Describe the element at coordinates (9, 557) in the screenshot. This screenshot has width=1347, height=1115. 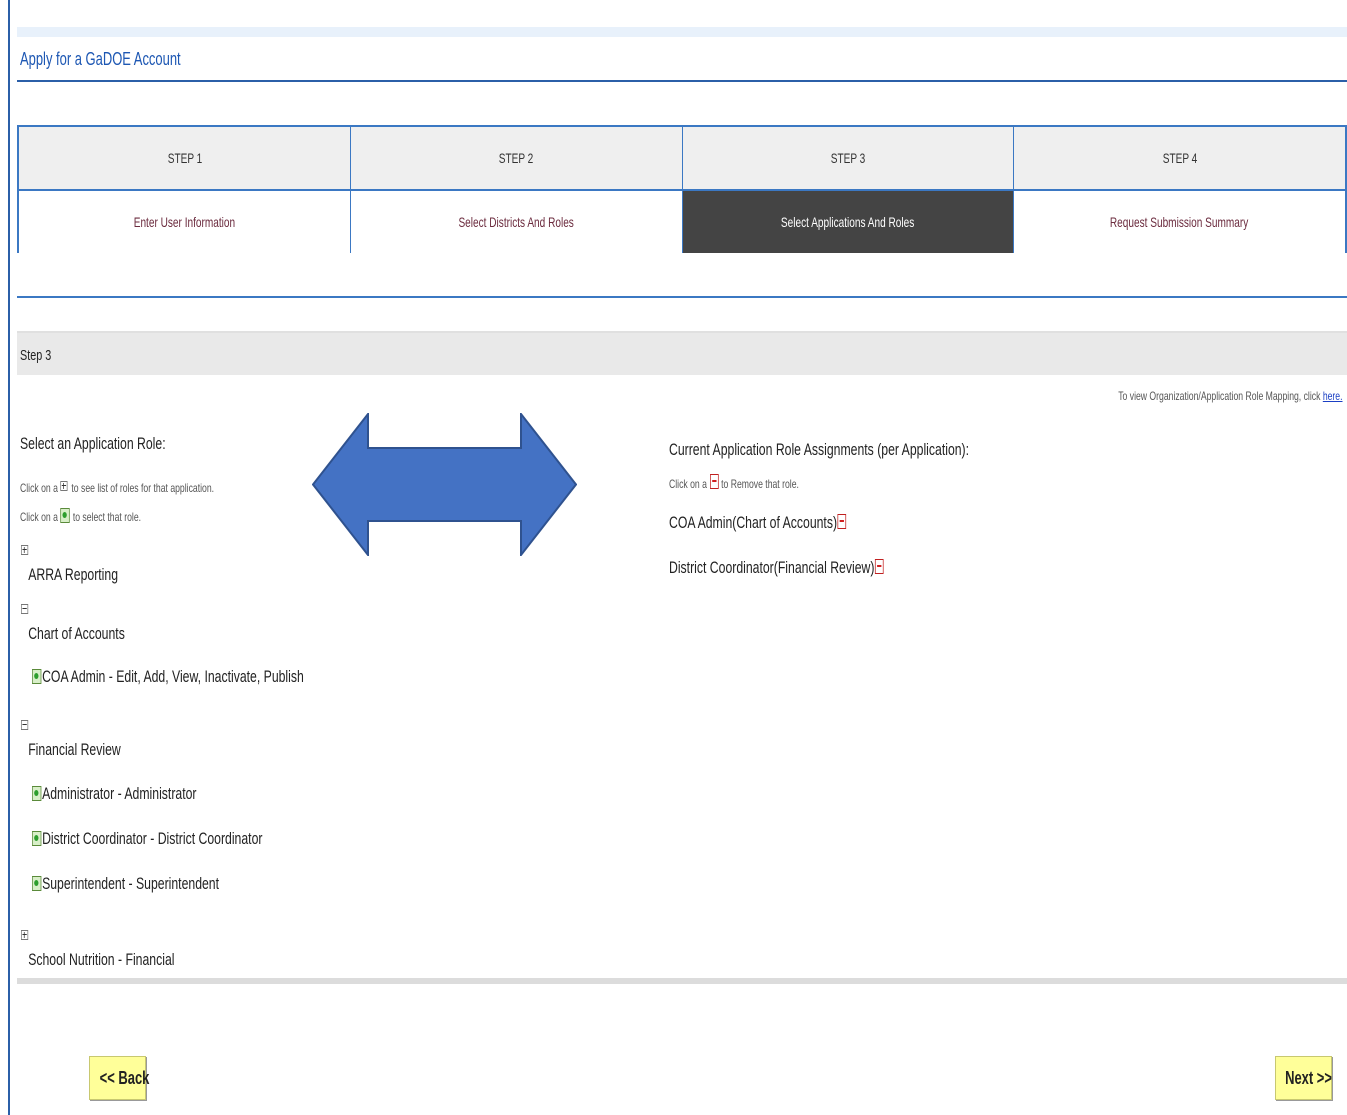
I see `left-border` at that location.